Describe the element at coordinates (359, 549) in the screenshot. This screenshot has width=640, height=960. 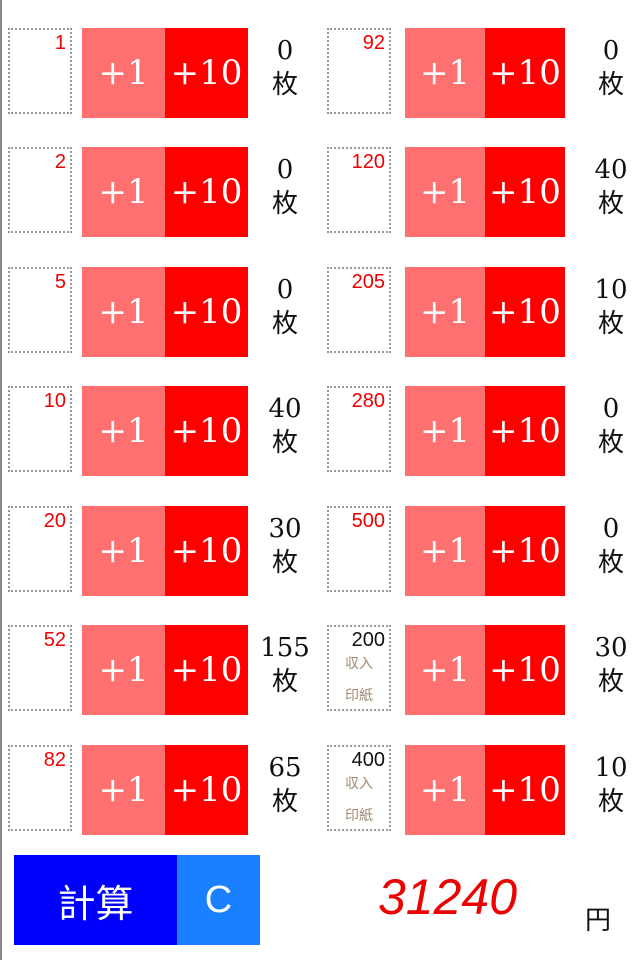
I see `stamp-image: 500` at that location.